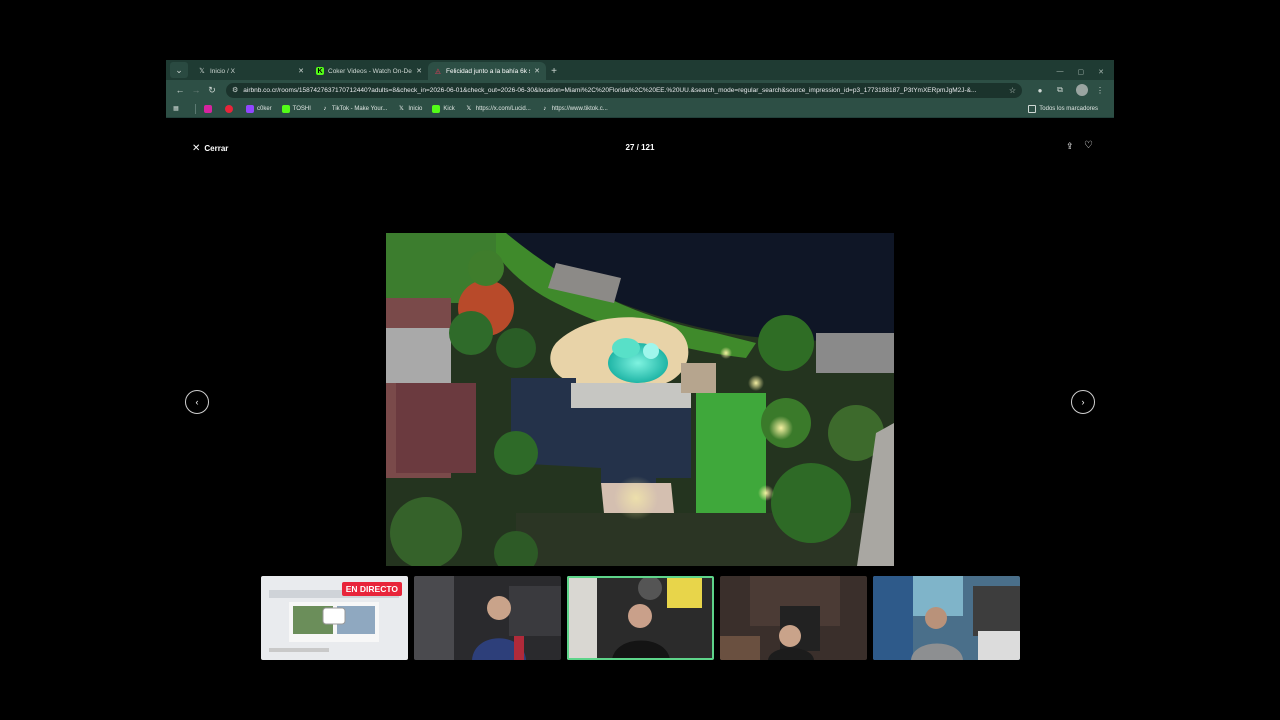 The image size is (1280, 720). I want to click on bookmark-label: Todos los marcadores, so click(1068, 108).